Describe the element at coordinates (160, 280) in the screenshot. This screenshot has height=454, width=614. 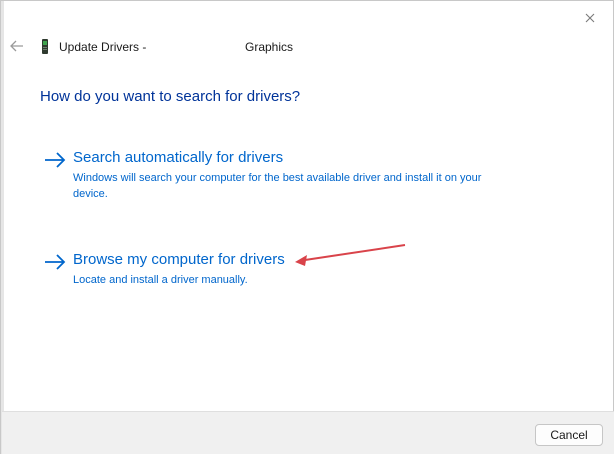
I see `option-description: Locate and install a driver manually.` at that location.